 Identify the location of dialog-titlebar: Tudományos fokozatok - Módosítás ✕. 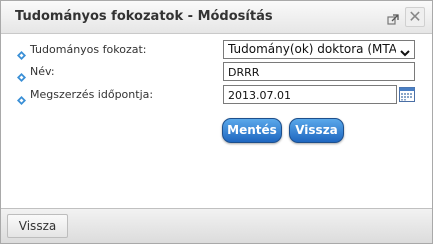
(216, 17).